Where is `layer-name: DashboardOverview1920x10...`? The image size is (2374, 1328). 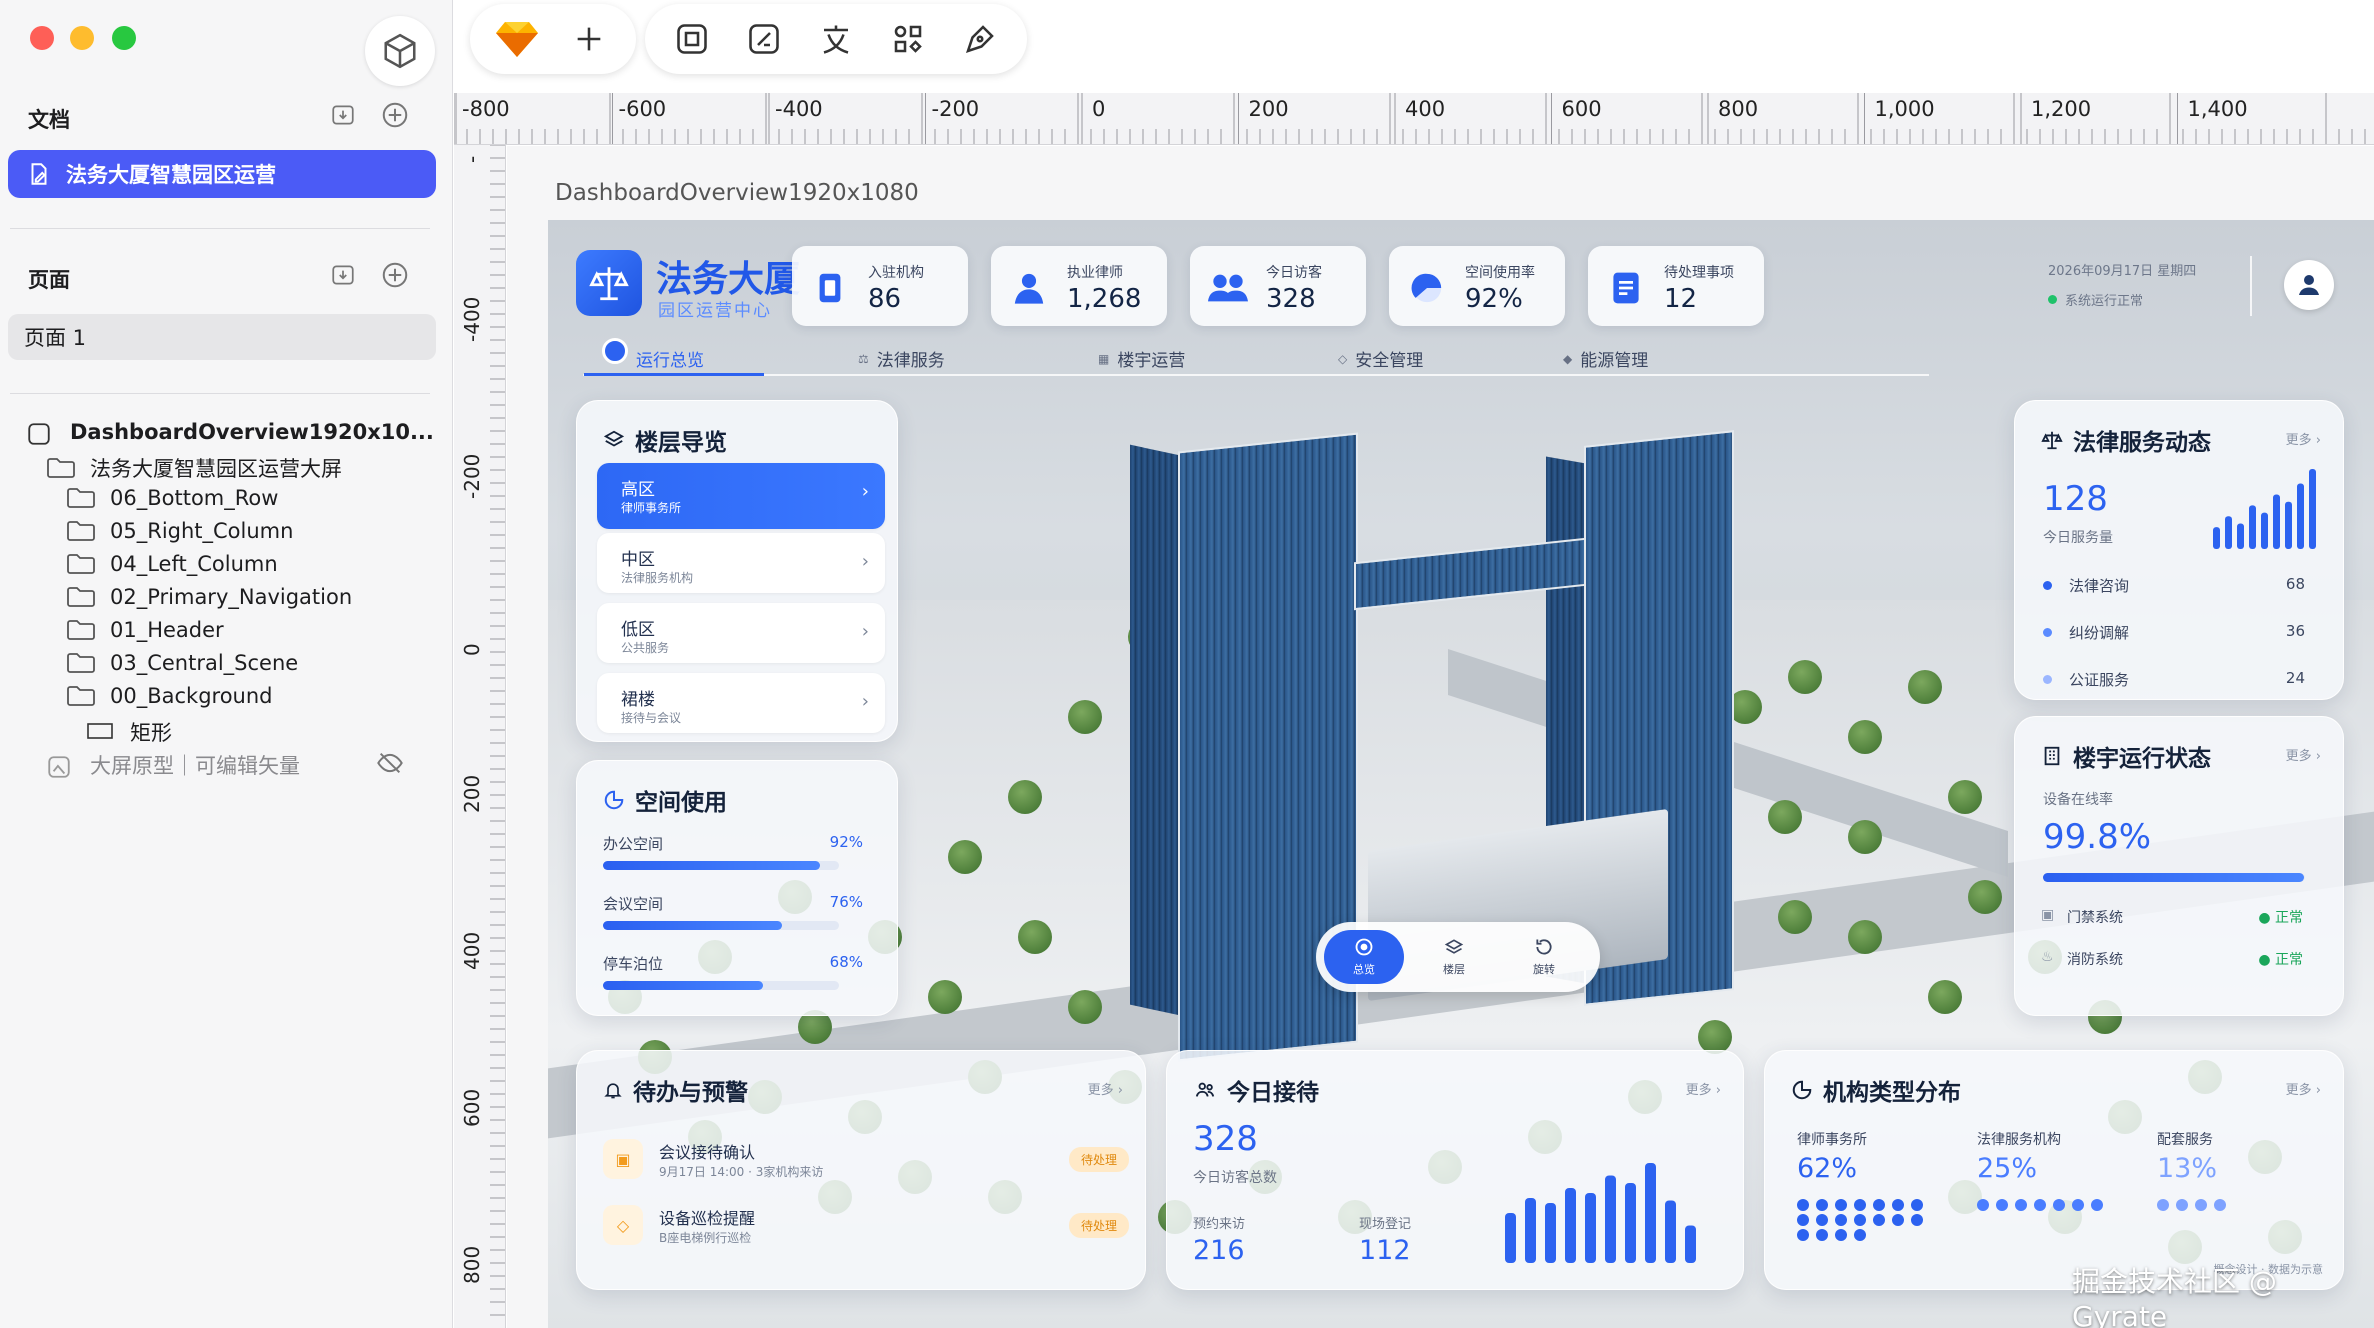
layer-name: DashboardOverview1920x10... is located at coordinates (252, 432).